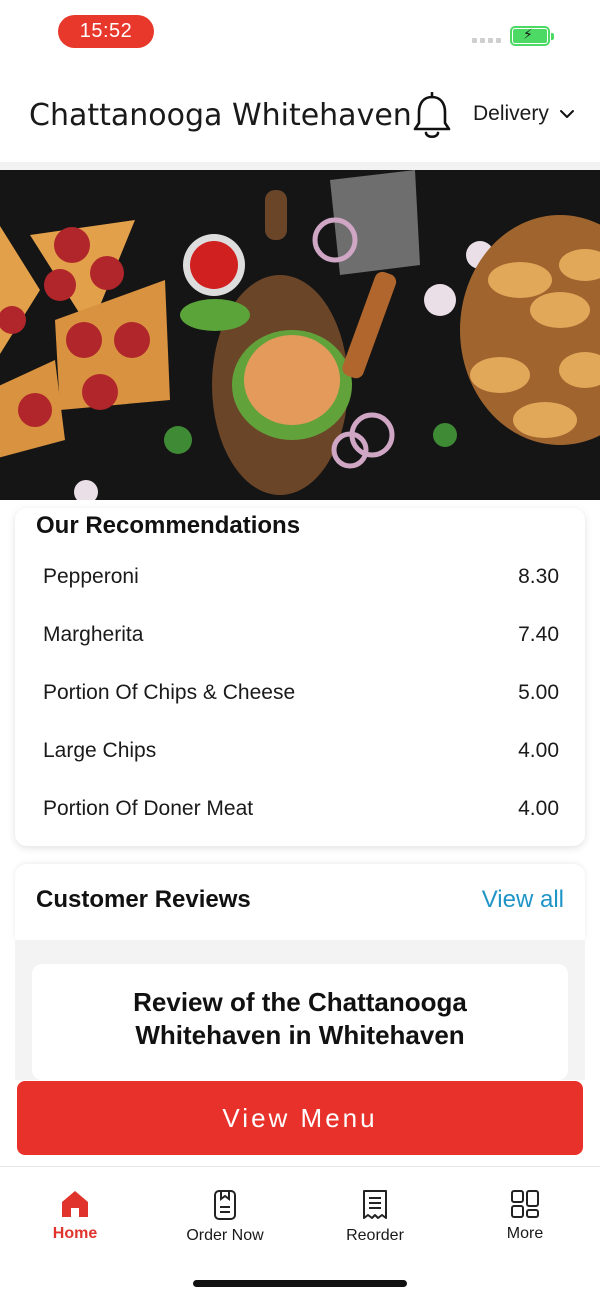 The width and height of the screenshot is (600, 1298). I want to click on header: Chattanooga Whitehaven Delivery, so click(300, 116).